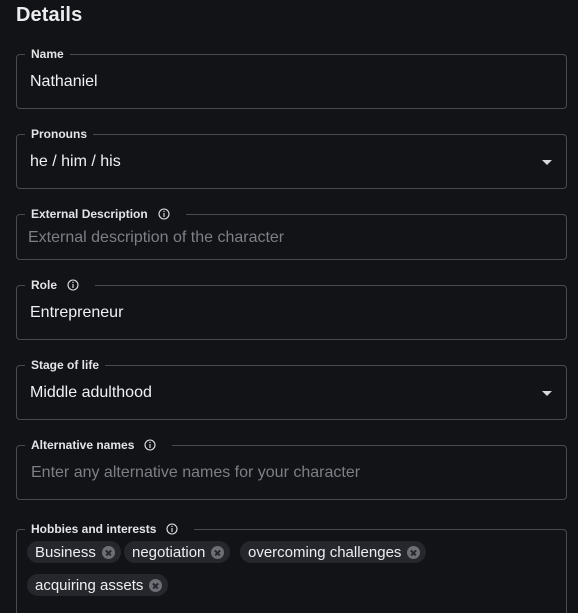 The width and height of the screenshot is (578, 613). I want to click on hobby-chip: overcoming challenges, so click(333, 552).